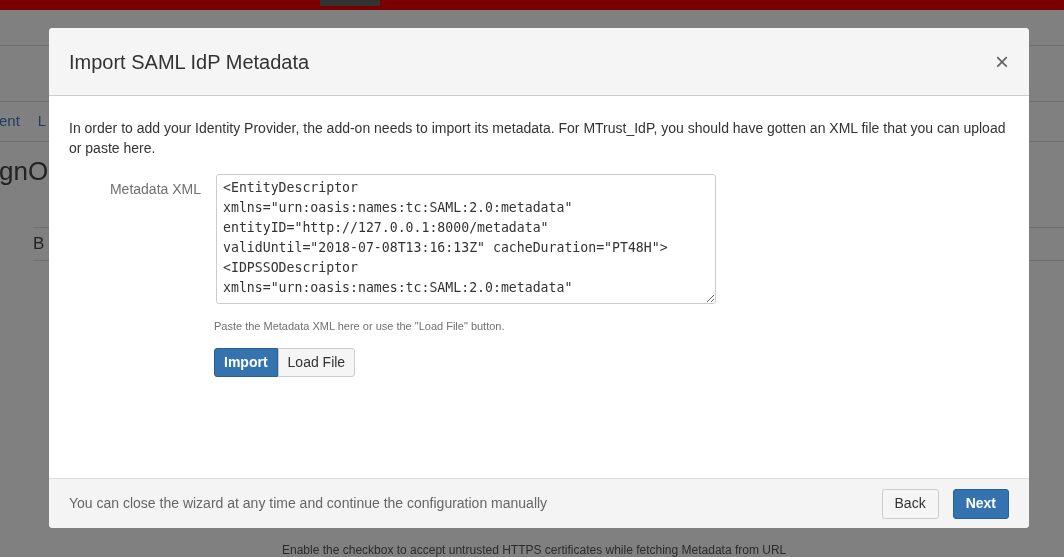 This screenshot has width=1064, height=557. I want to click on section-label: B, so click(39, 244).